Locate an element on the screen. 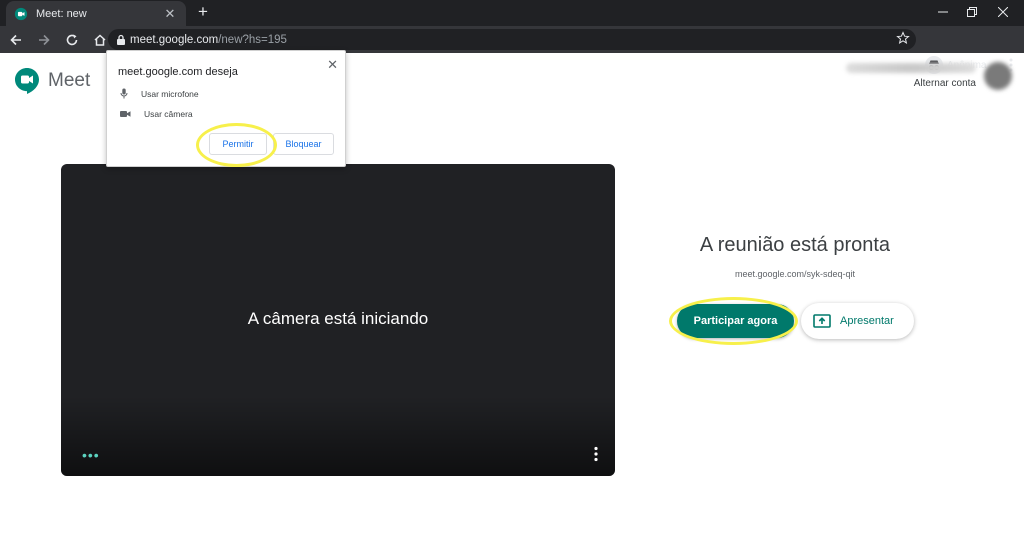 The height and width of the screenshot is (543, 1024). present-button: Apresentar is located at coordinates (857, 321).